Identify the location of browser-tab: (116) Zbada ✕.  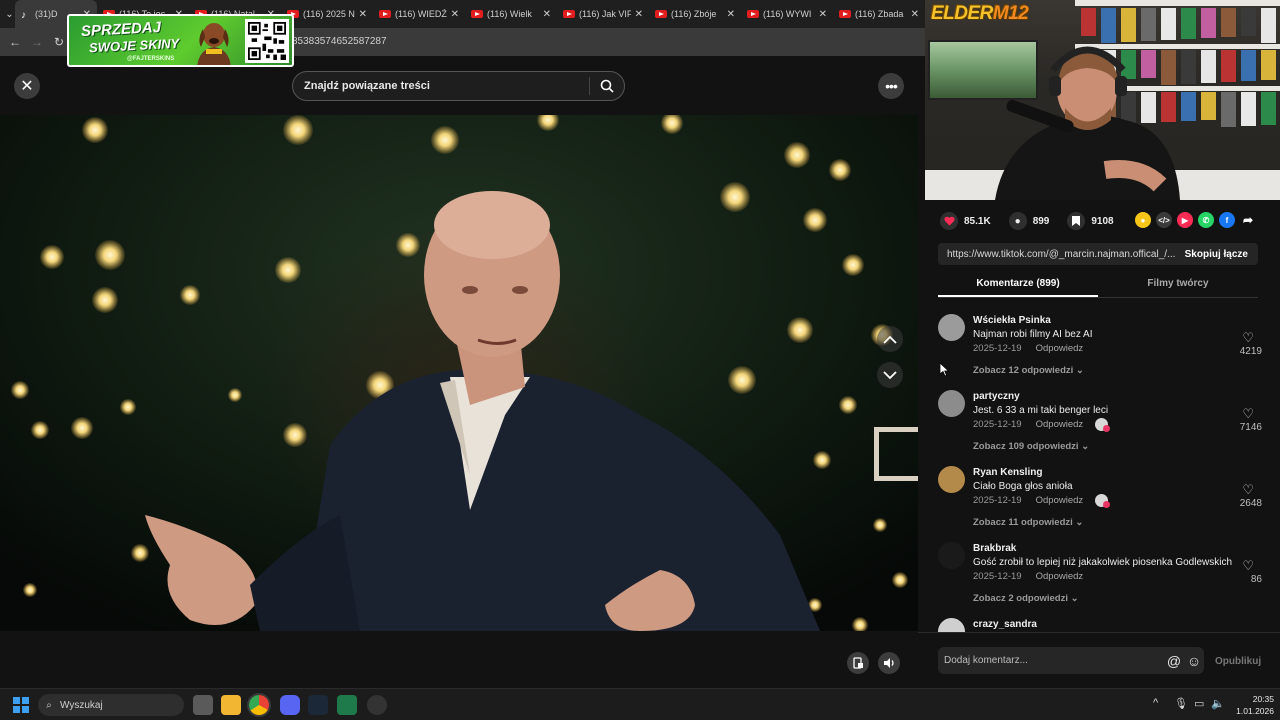
(879, 14).